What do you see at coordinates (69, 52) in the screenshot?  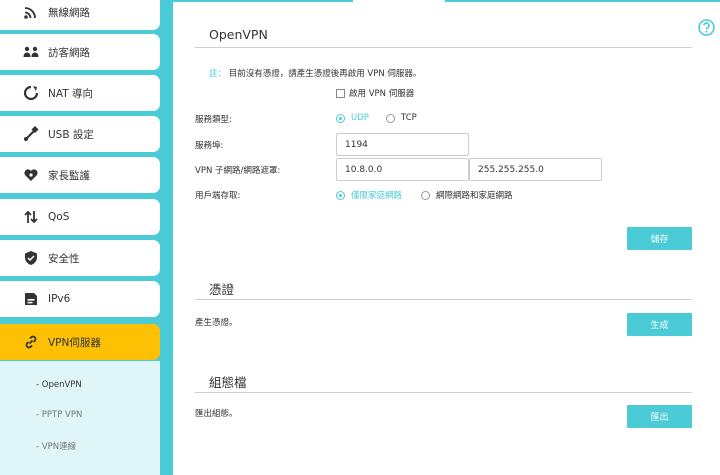 I see `sidebar-item-label: 訪客網路` at bounding box center [69, 52].